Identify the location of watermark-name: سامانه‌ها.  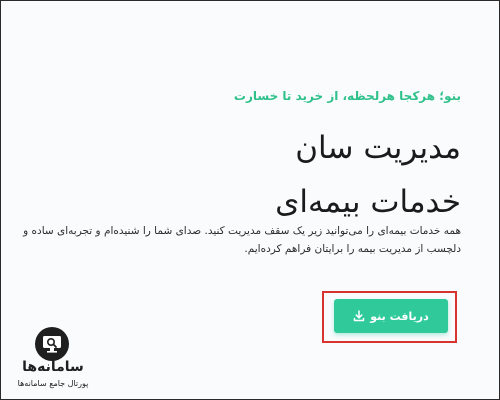
(53, 367).